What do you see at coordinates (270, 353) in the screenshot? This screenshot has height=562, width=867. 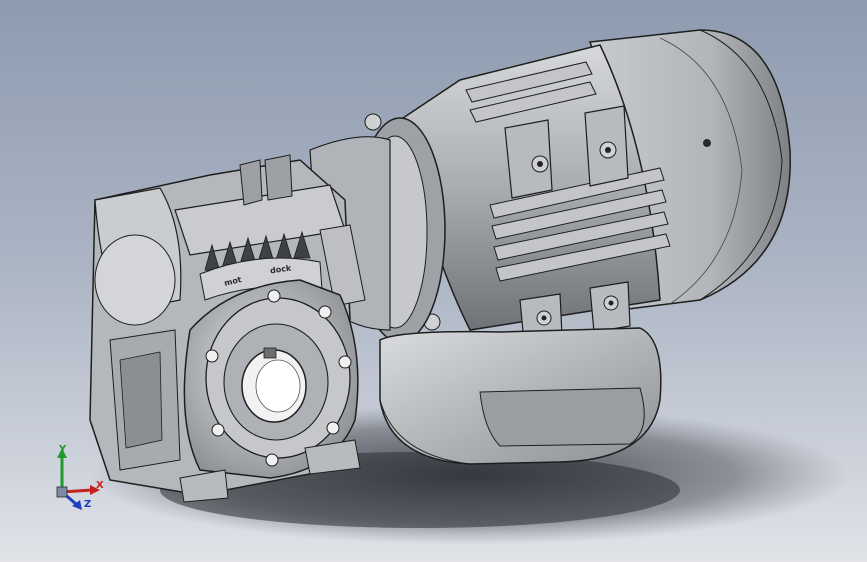 I see `keyway` at bounding box center [270, 353].